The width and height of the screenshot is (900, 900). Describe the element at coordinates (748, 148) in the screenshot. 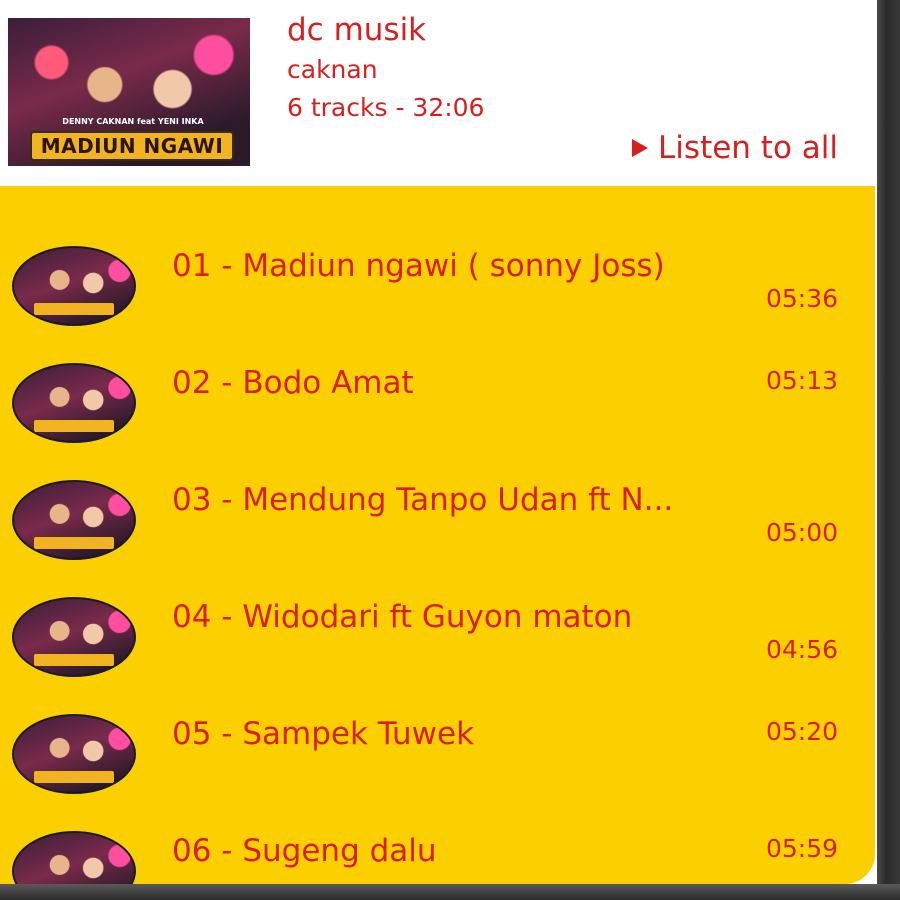

I see `listen-to-all-label: Listen to all` at that location.